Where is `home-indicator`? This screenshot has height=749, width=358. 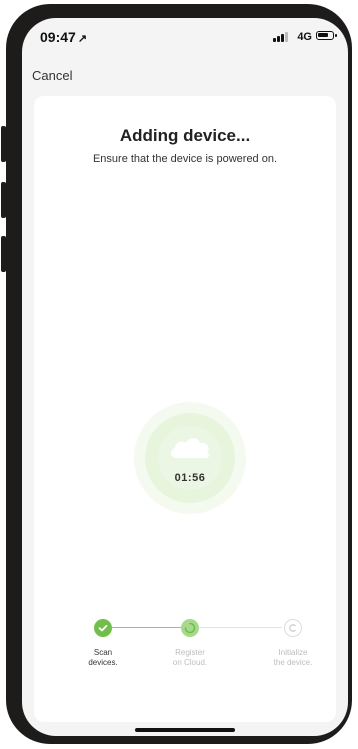 home-indicator is located at coordinates (185, 730).